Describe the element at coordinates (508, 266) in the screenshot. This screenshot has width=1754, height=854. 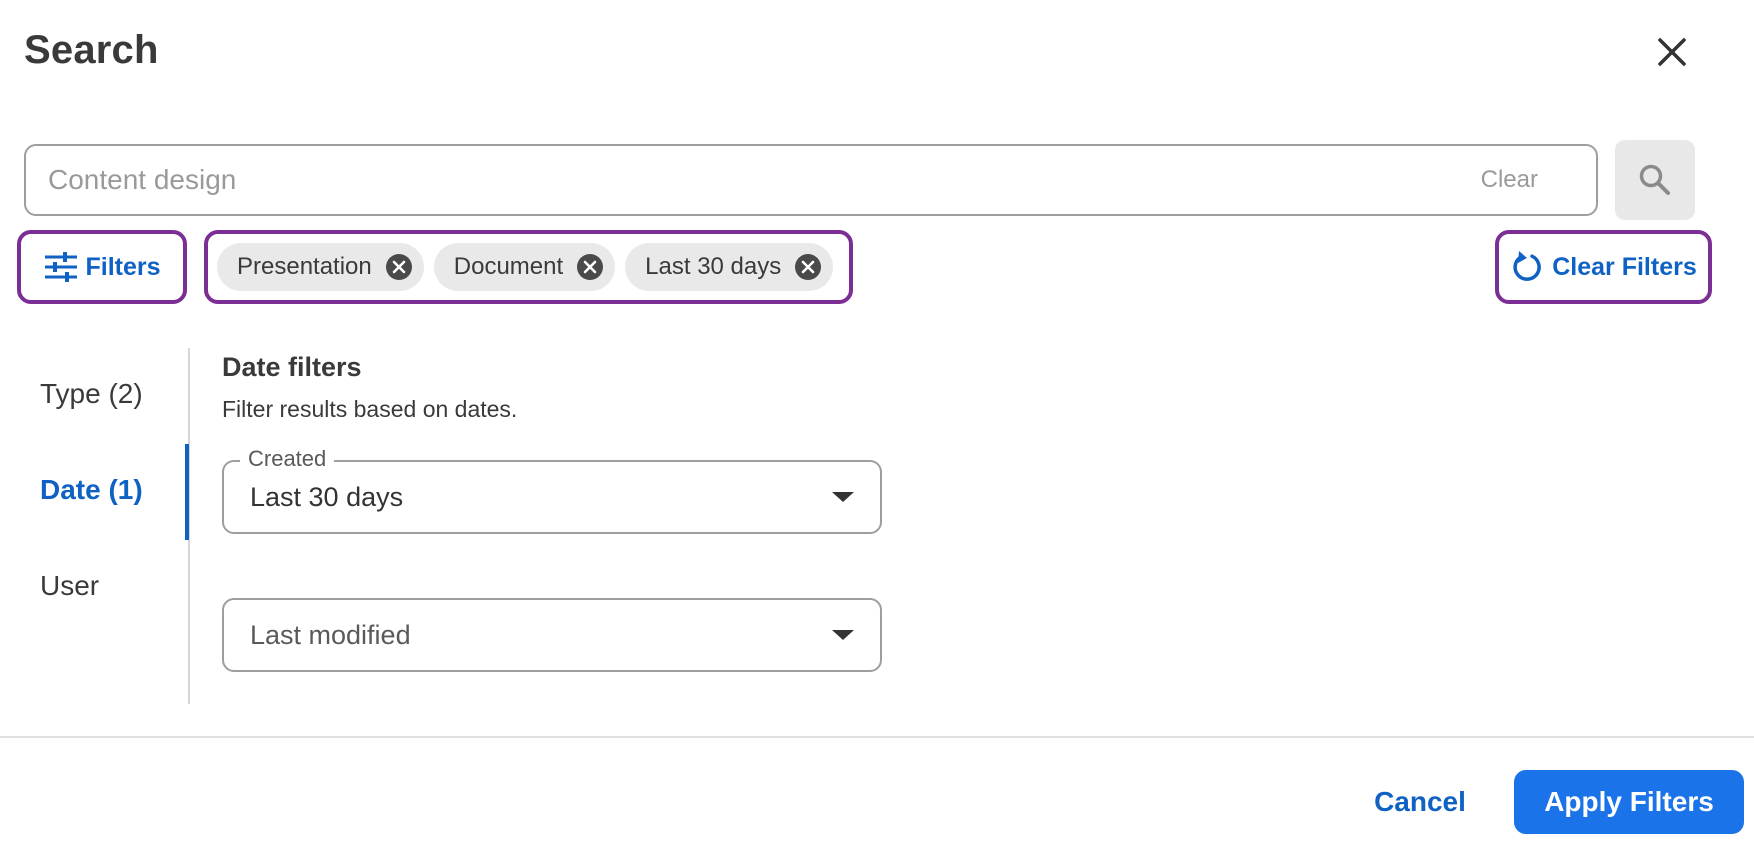
I see `chip-label: Document` at that location.